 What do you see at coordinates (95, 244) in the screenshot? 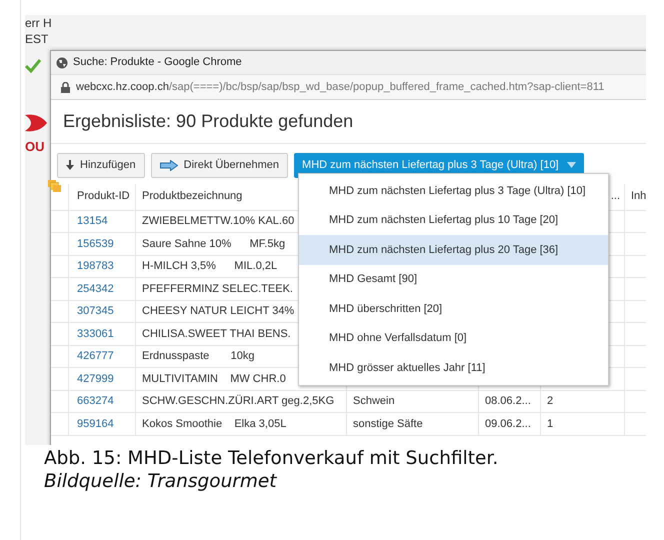
I see `product-id-link: 156539` at bounding box center [95, 244].